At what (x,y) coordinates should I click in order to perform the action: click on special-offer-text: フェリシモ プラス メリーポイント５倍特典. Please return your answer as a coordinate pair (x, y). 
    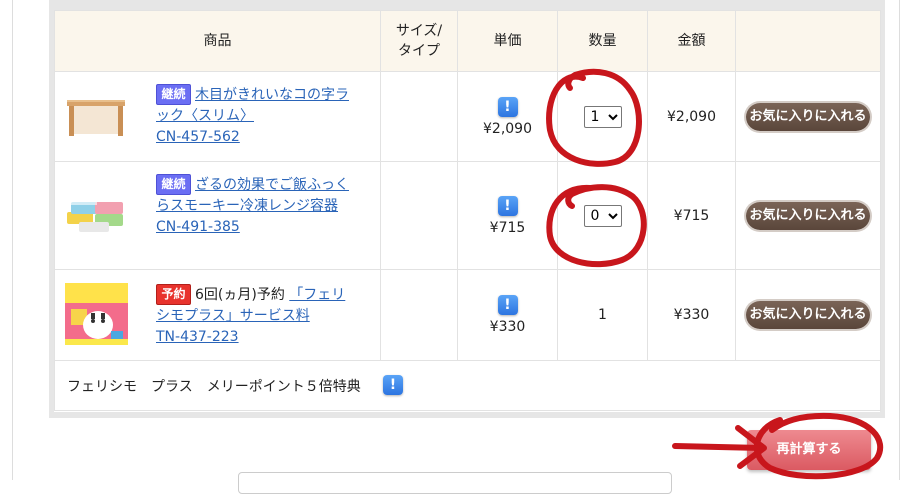
    Looking at the image, I should click on (214, 386).